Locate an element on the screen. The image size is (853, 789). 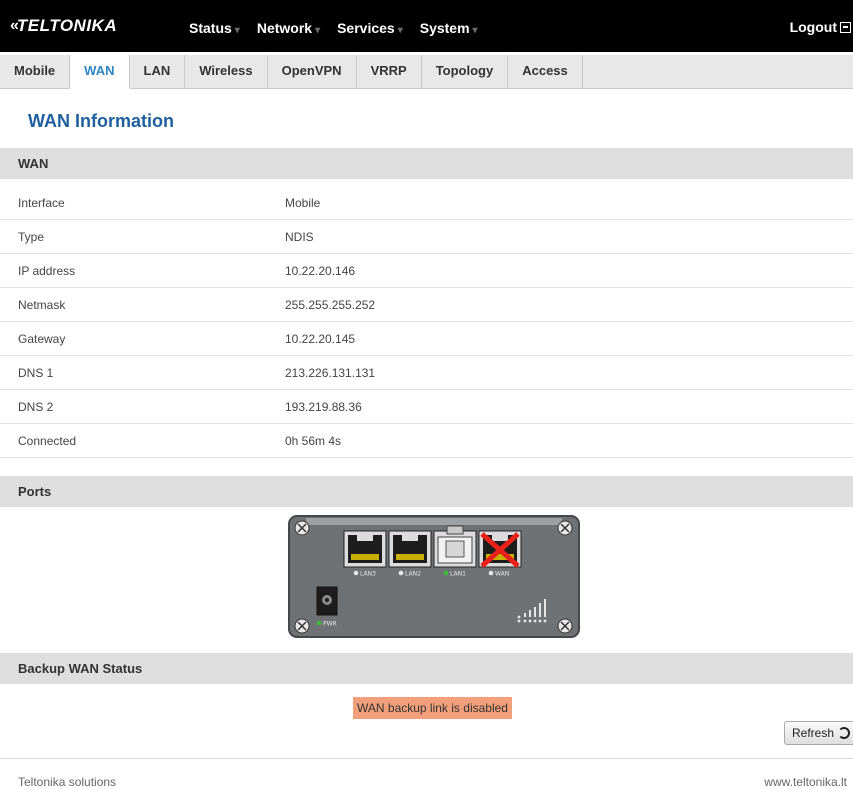
led-wan is located at coordinates (491, 573).